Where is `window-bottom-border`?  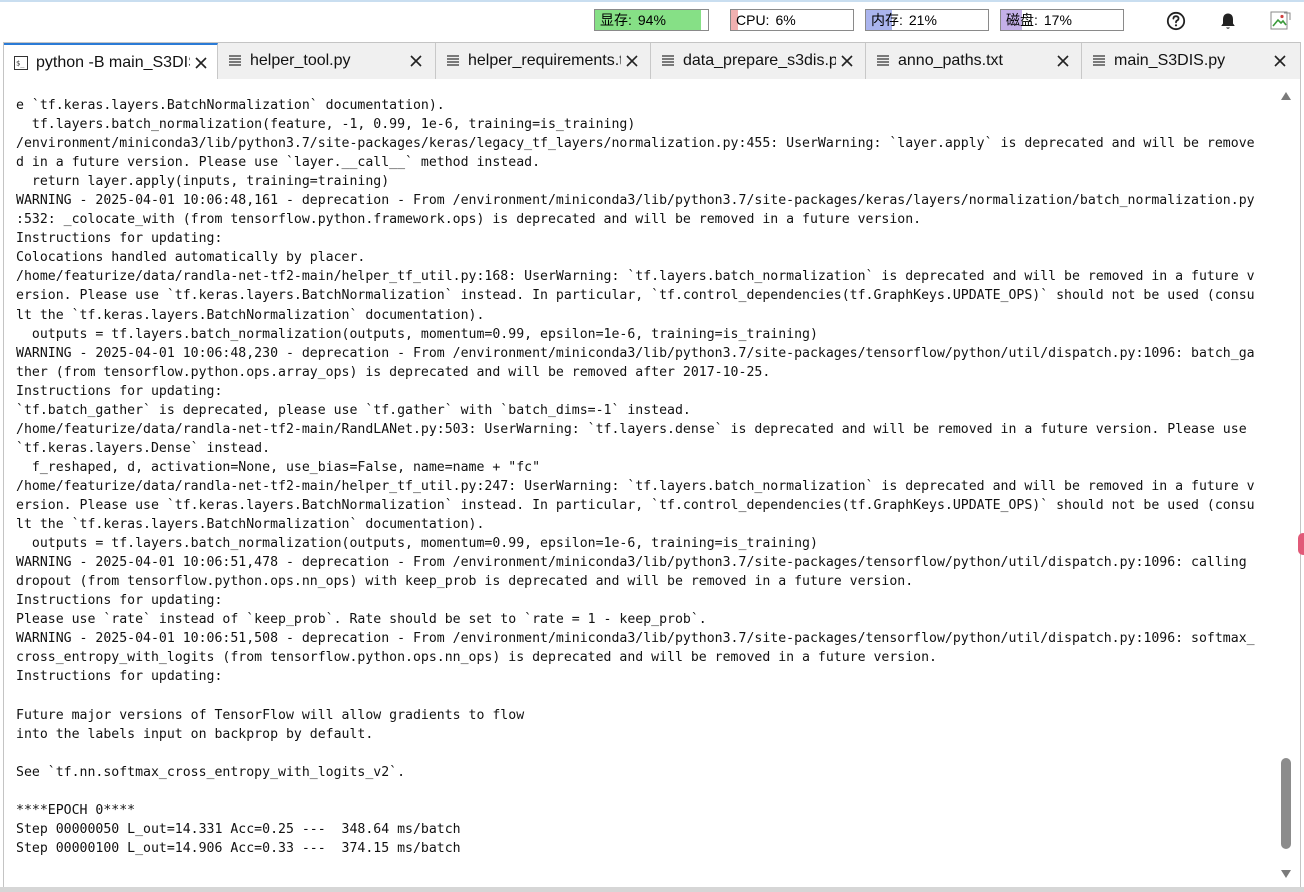
window-bottom-border is located at coordinates (652, 889).